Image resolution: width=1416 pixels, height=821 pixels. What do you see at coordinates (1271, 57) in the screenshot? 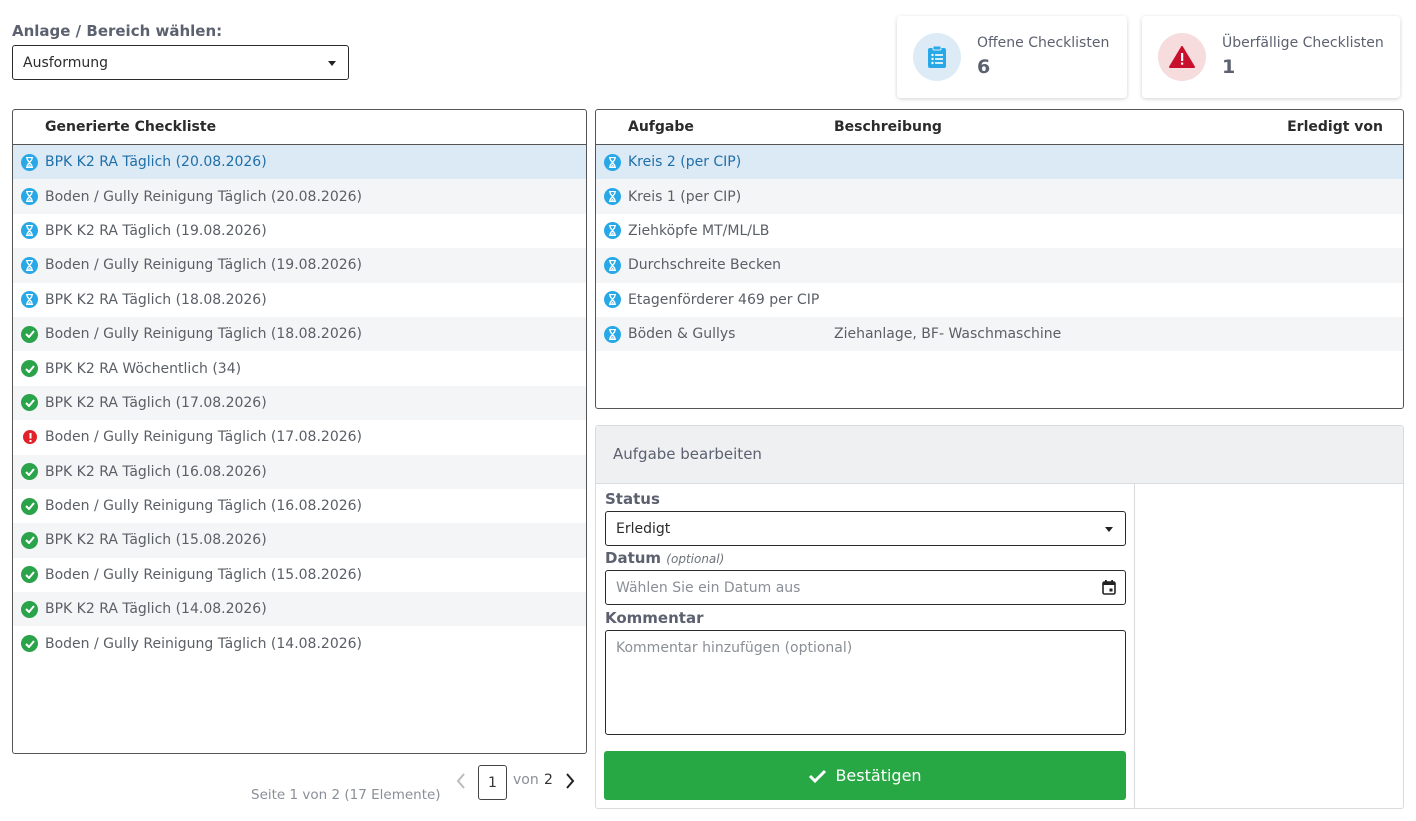
I see `overdue-checklists-card: Überfällige Checklisten 1` at bounding box center [1271, 57].